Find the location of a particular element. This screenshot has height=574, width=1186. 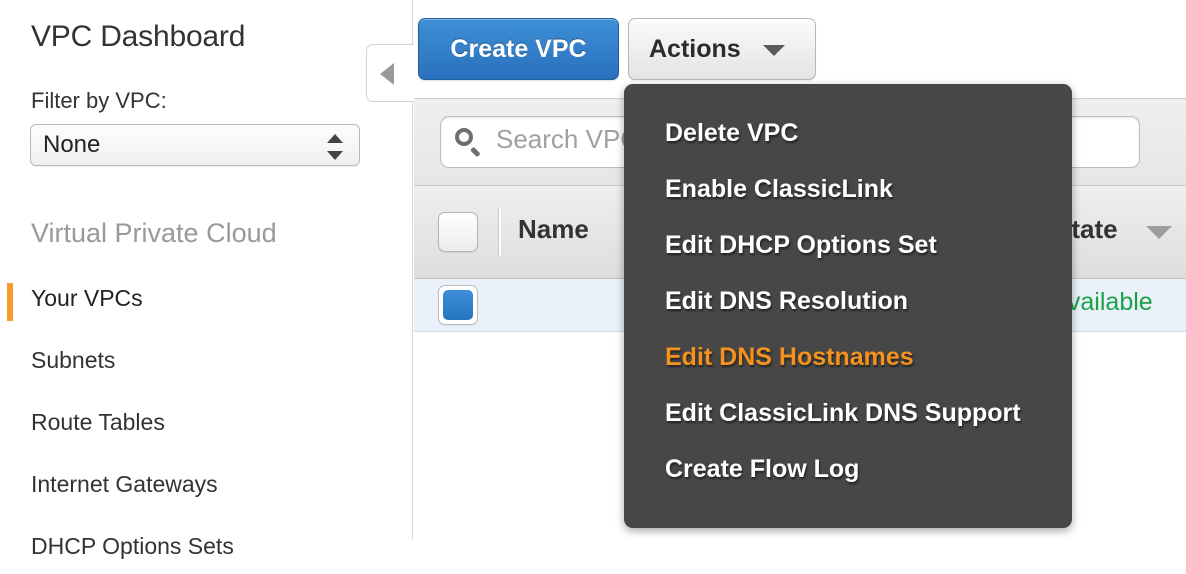

page-title: VPC Dashboard is located at coordinates (138, 36).